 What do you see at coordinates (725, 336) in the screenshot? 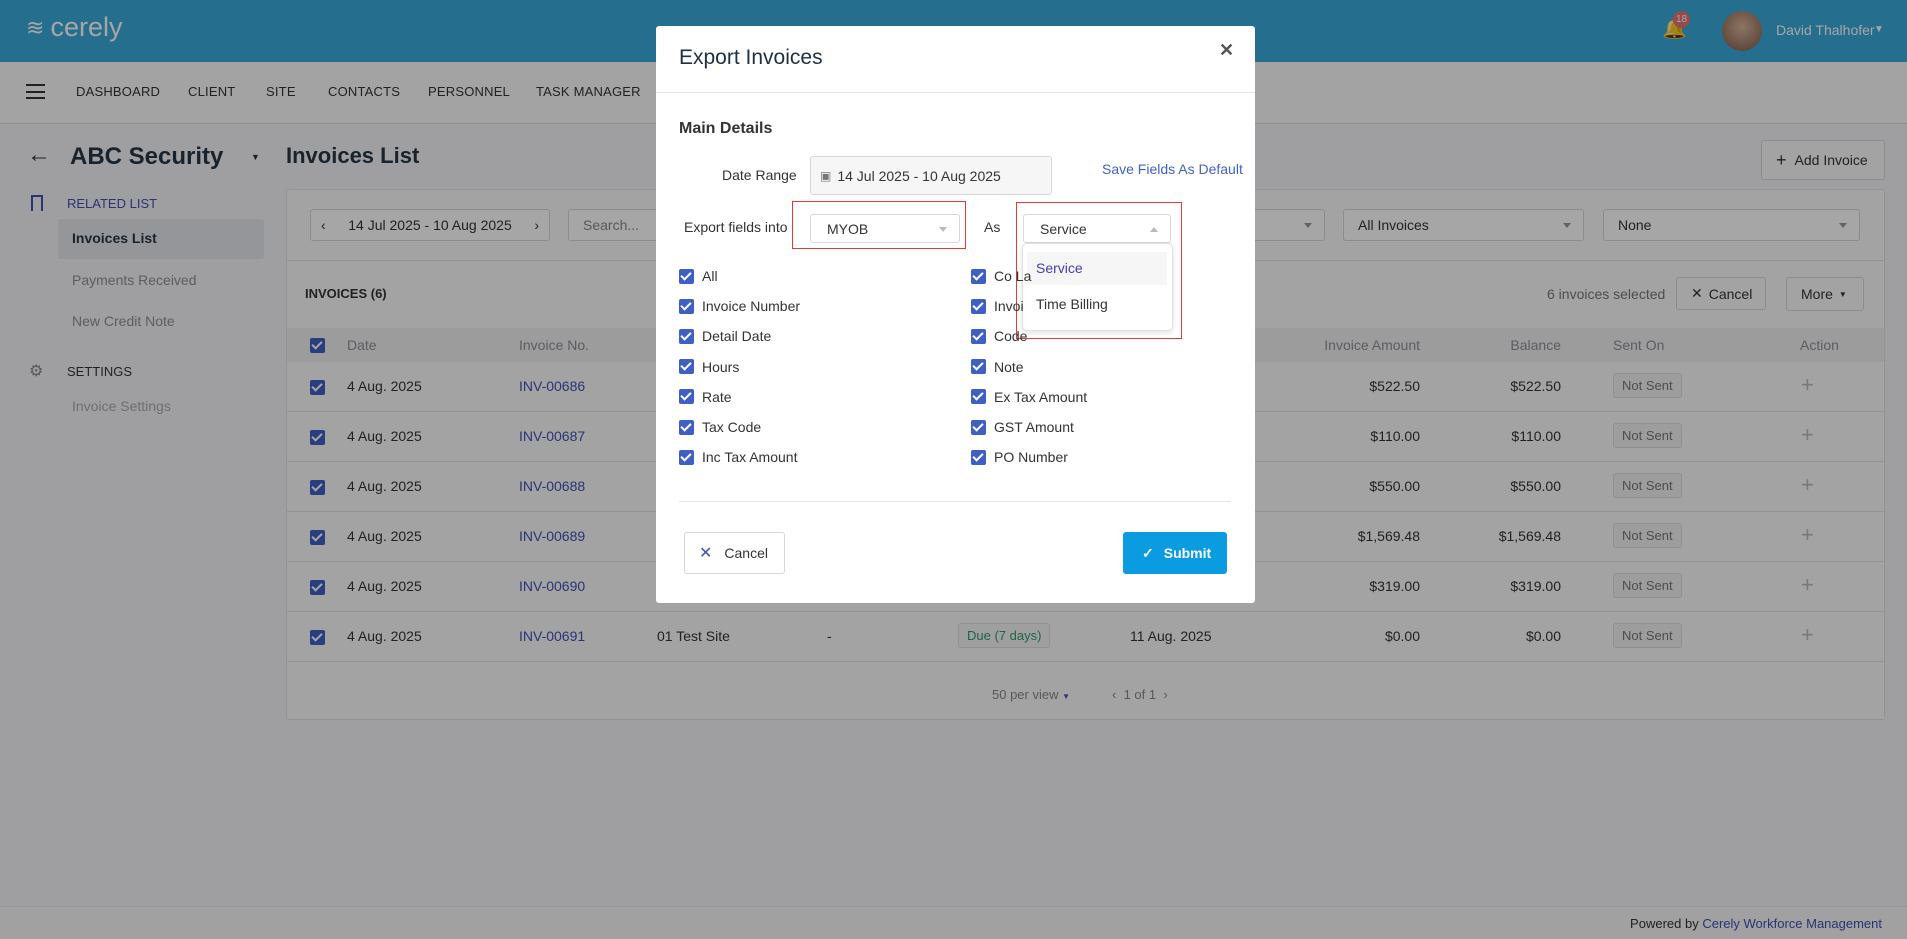
I see `export-field-checkbox: Detail Date` at bounding box center [725, 336].